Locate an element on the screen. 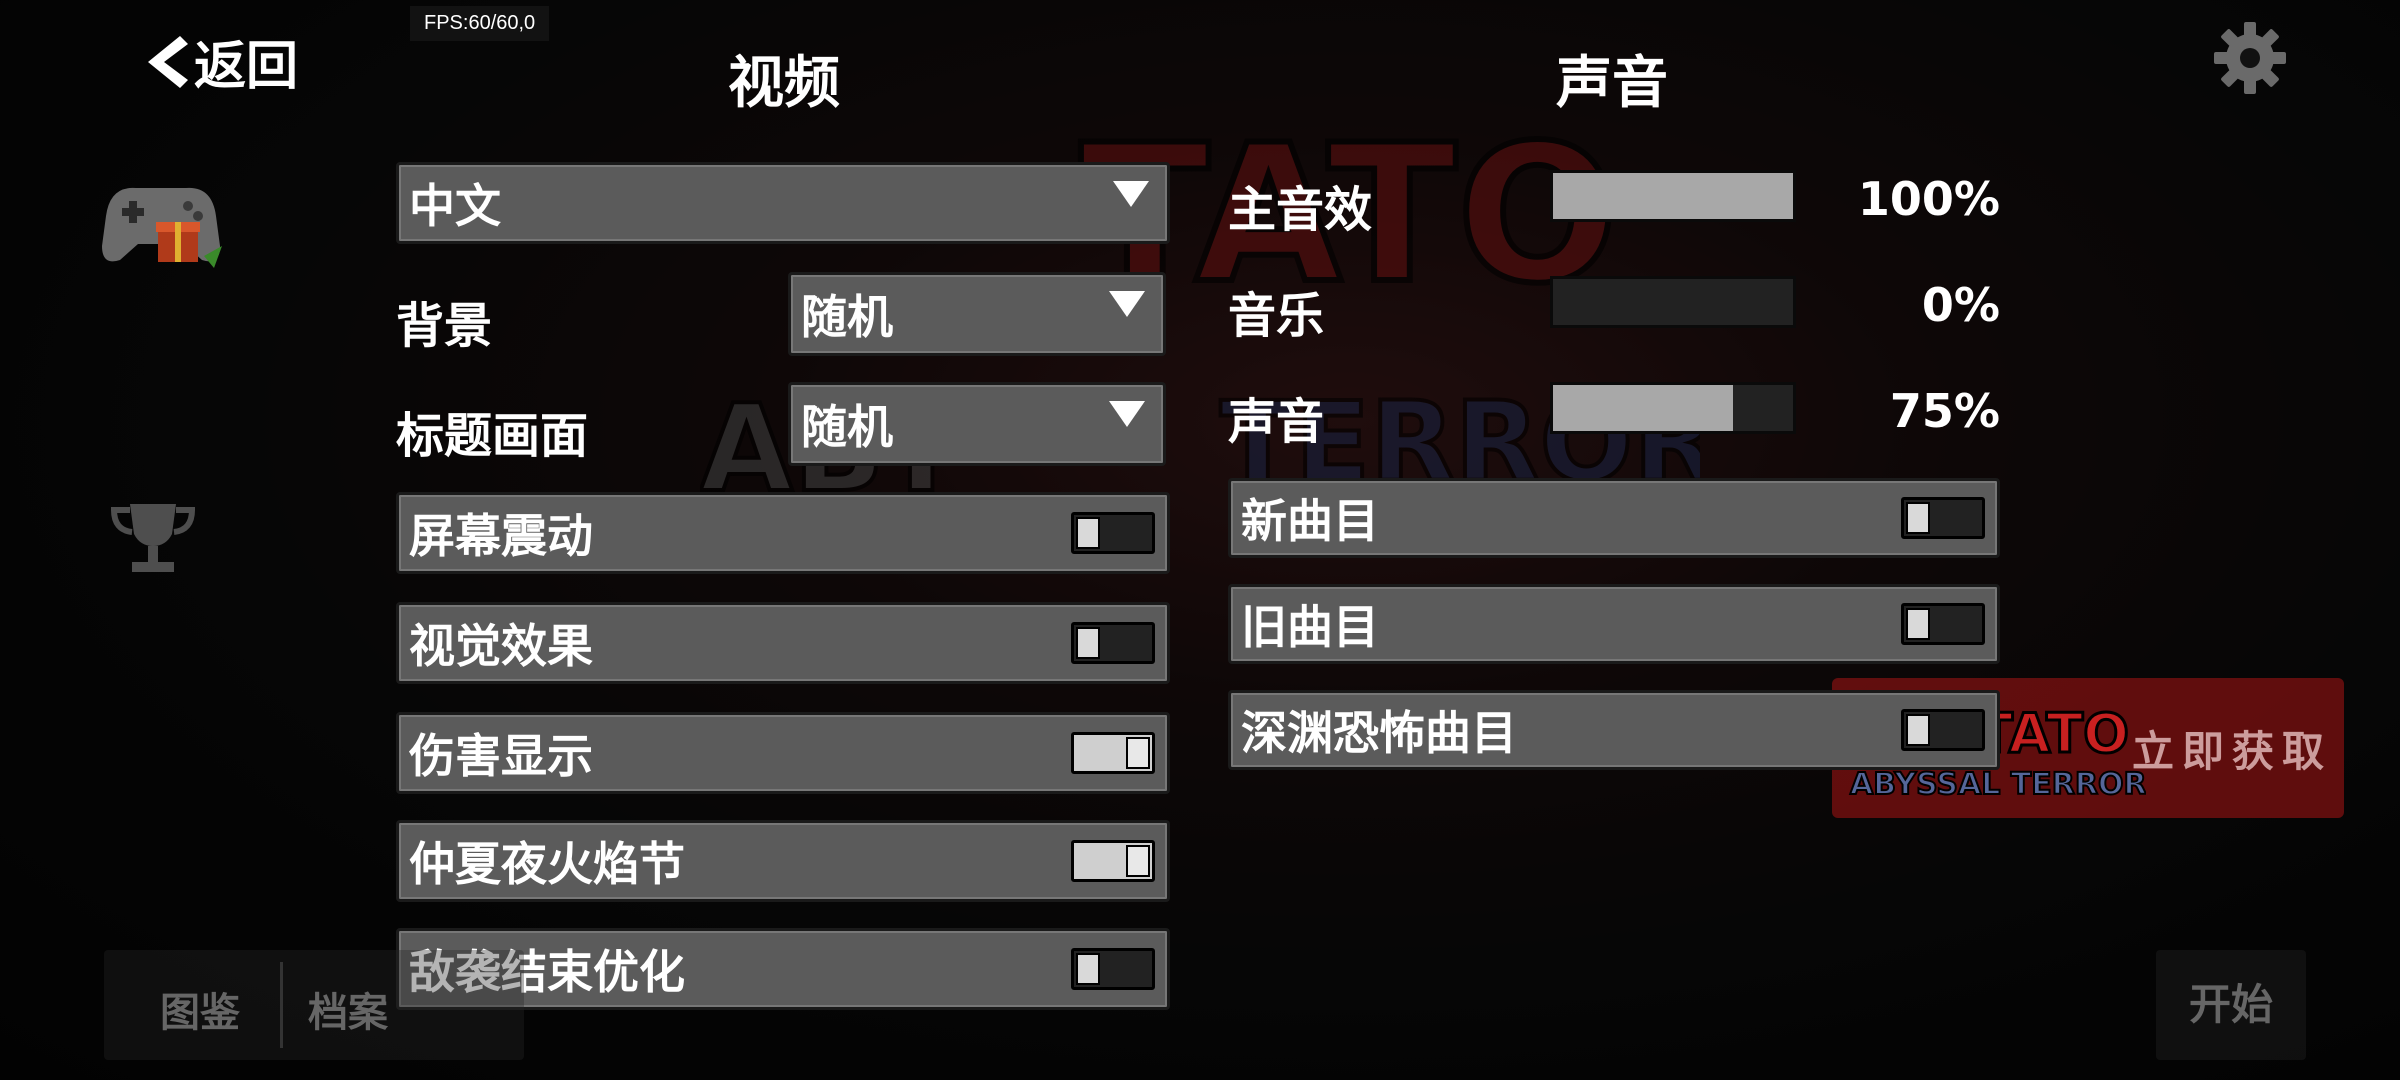  bottom-divider is located at coordinates (281, 1005).